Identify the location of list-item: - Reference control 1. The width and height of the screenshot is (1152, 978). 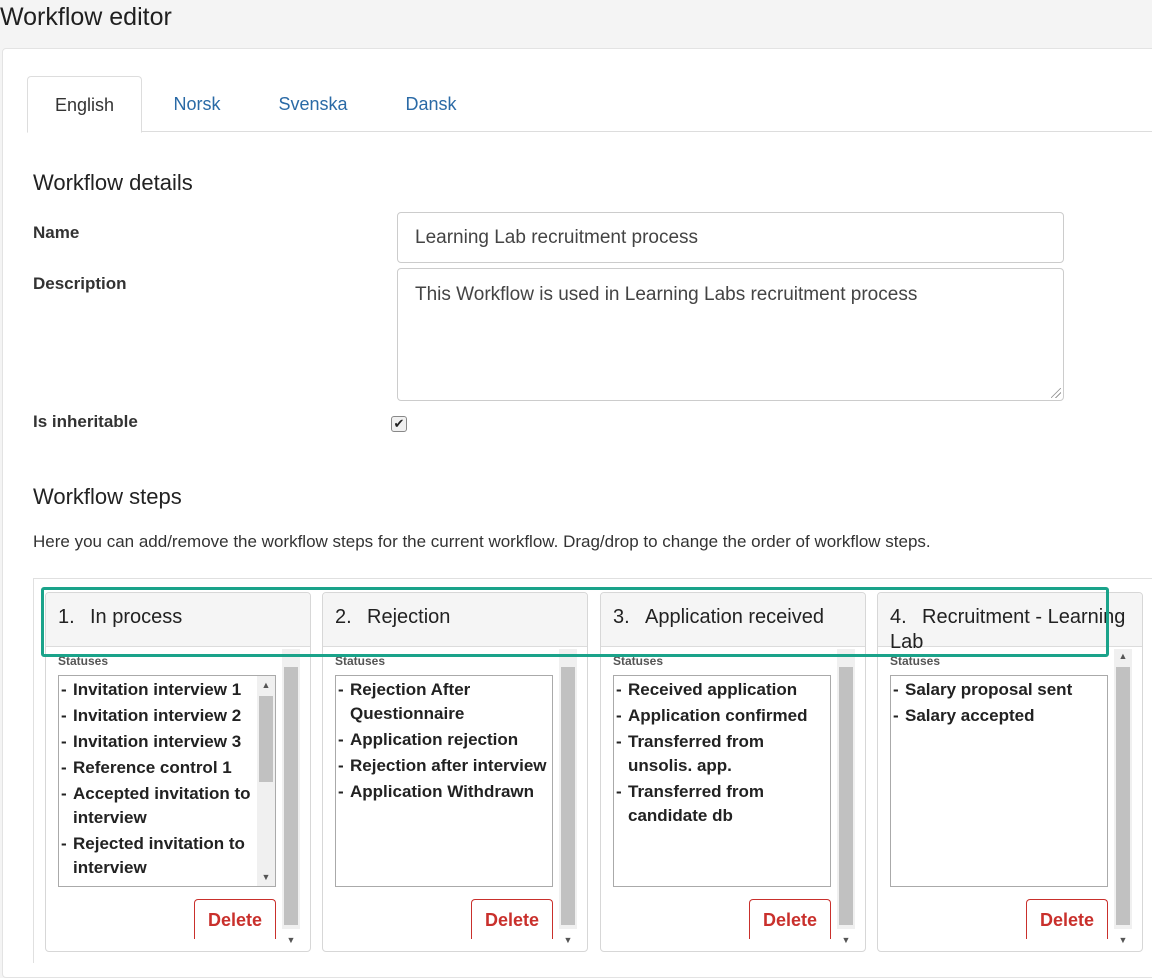
(158, 768).